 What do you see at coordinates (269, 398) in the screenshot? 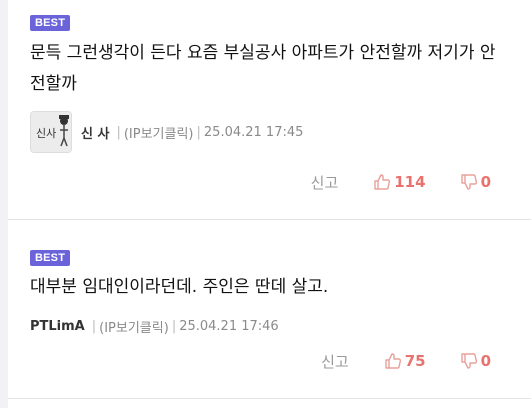
I see `divider` at bounding box center [269, 398].